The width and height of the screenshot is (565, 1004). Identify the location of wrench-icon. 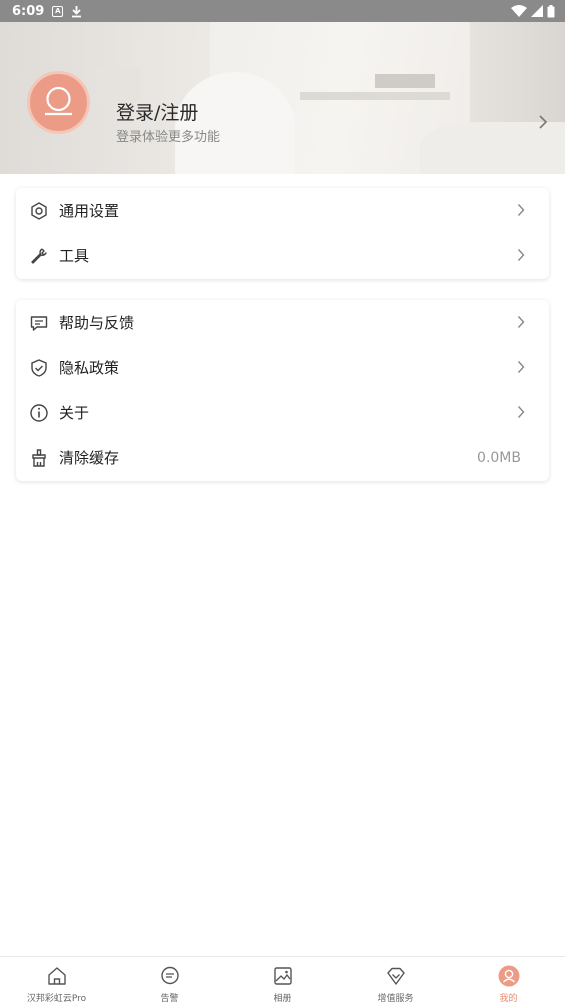
(39, 256).